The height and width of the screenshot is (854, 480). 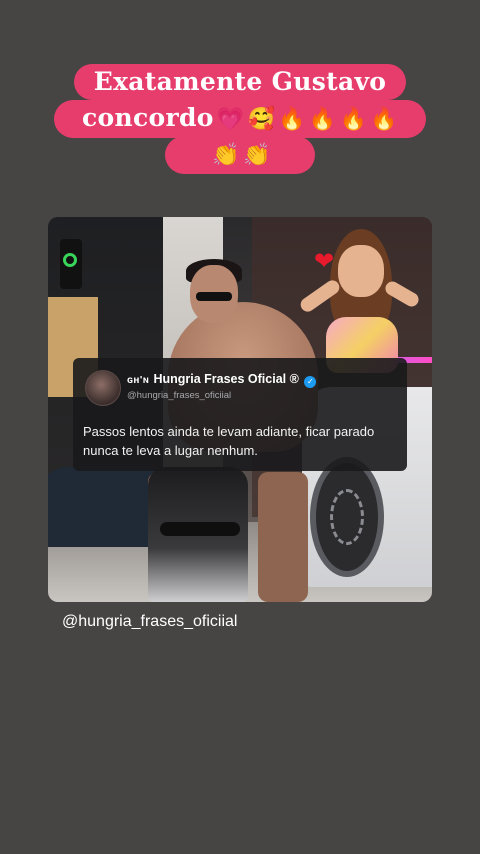 I want to click on caption-line-1: Exatamente Gustavo, so click(x=240, y=82).